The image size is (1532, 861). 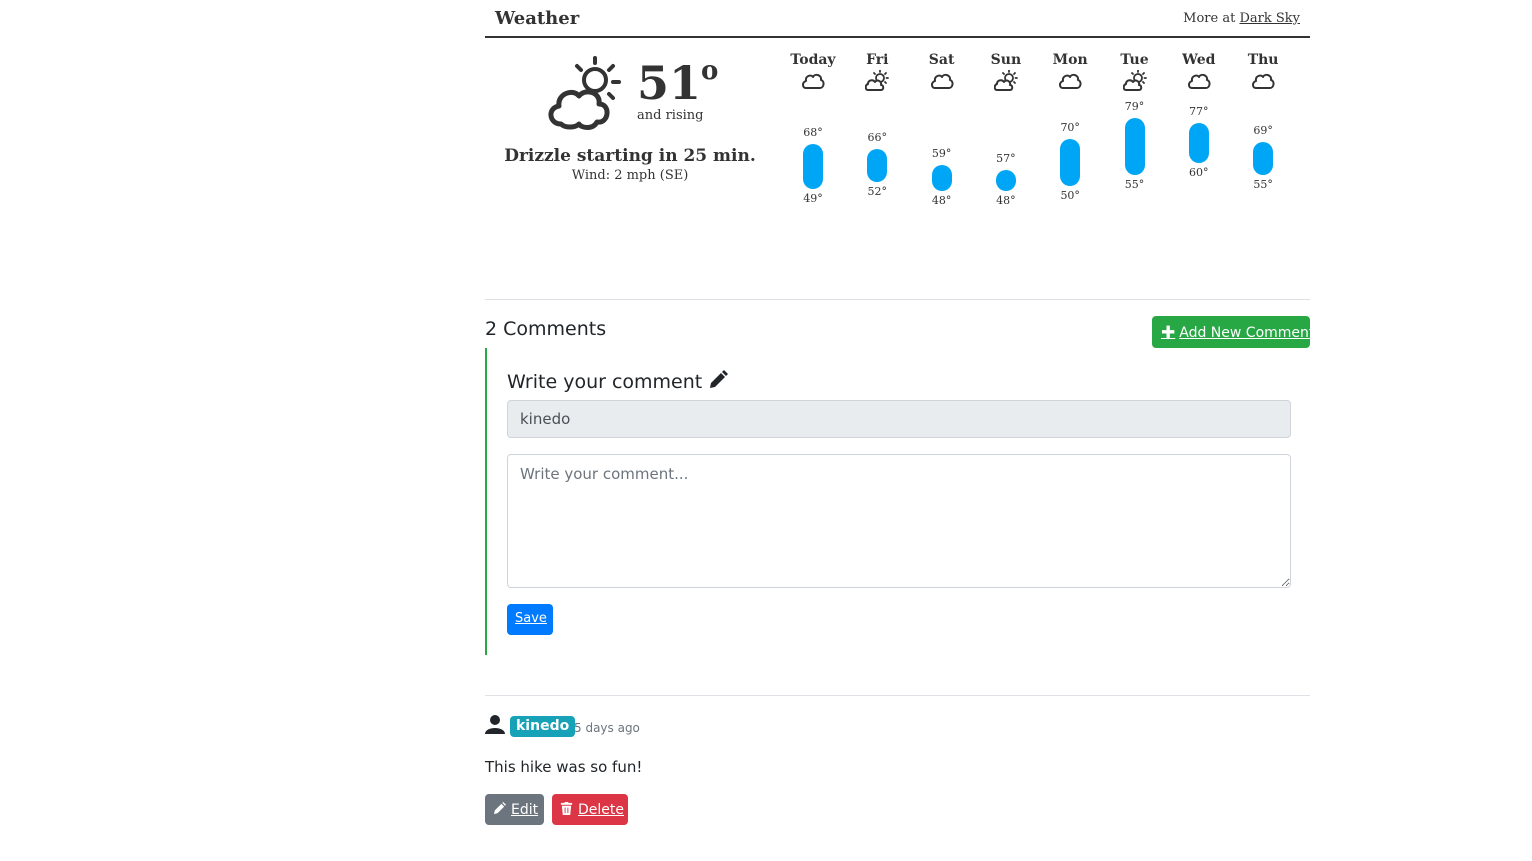 I want to click on edit-label: Edit, so click(x=525, y=810).